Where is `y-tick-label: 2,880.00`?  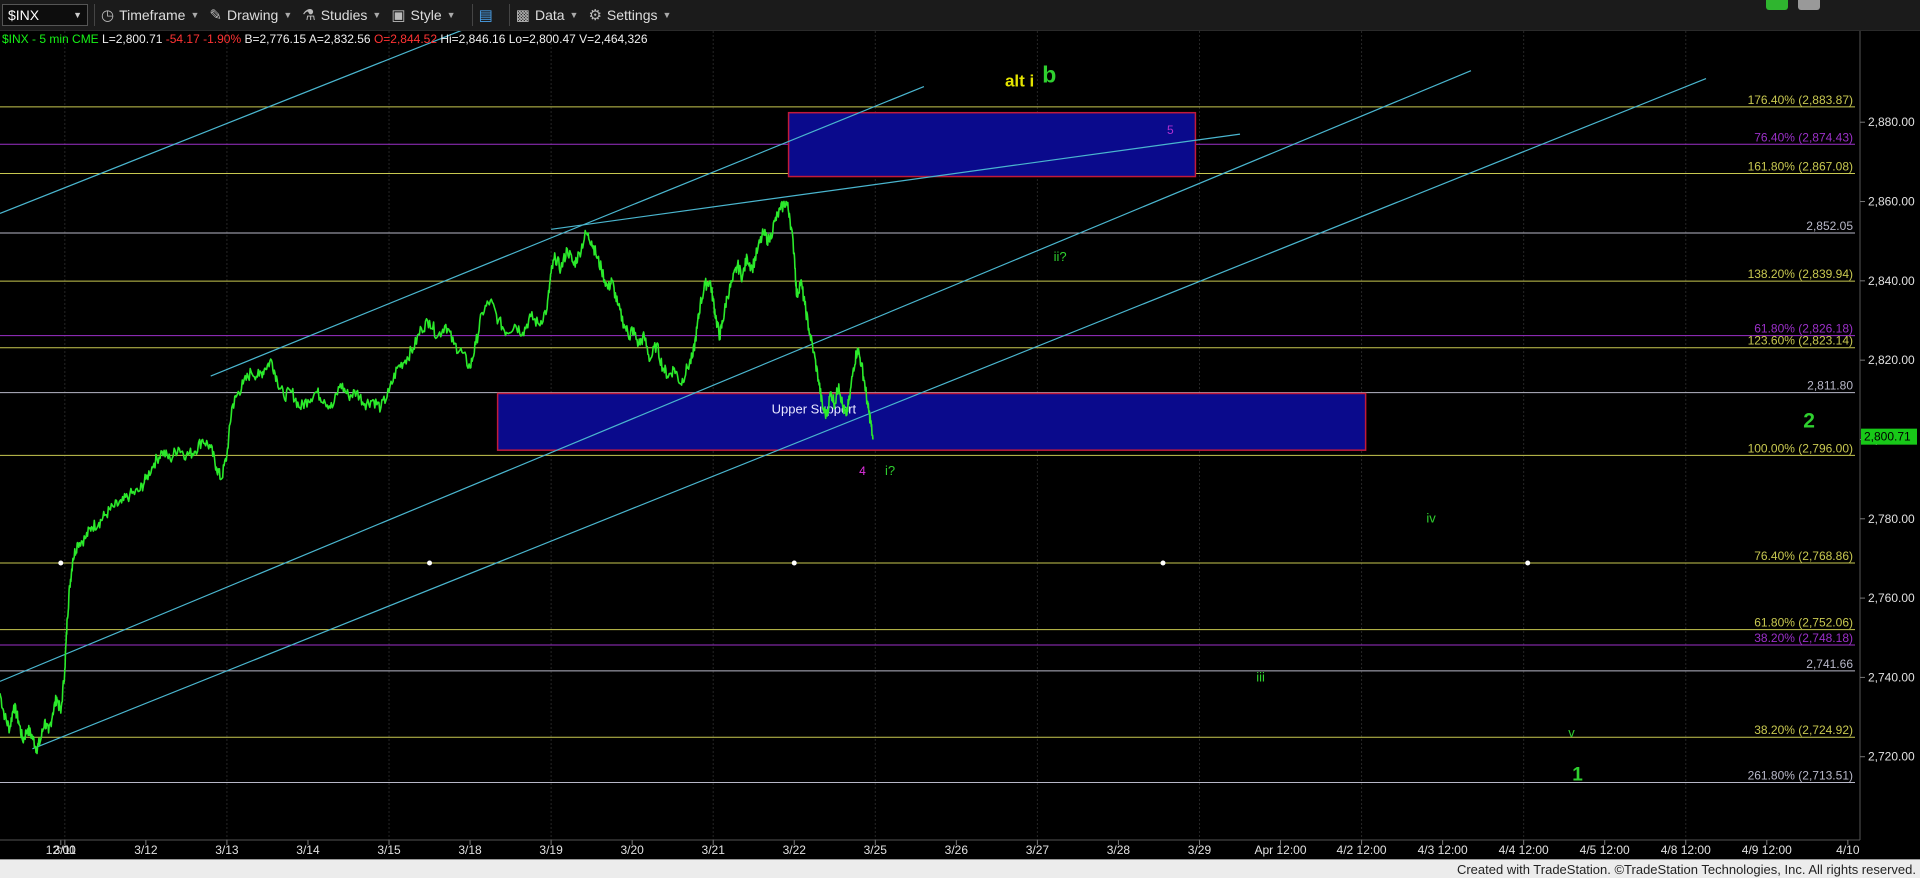 y-tick-label: 2,880.00 is located at coordinates (1891, 122).